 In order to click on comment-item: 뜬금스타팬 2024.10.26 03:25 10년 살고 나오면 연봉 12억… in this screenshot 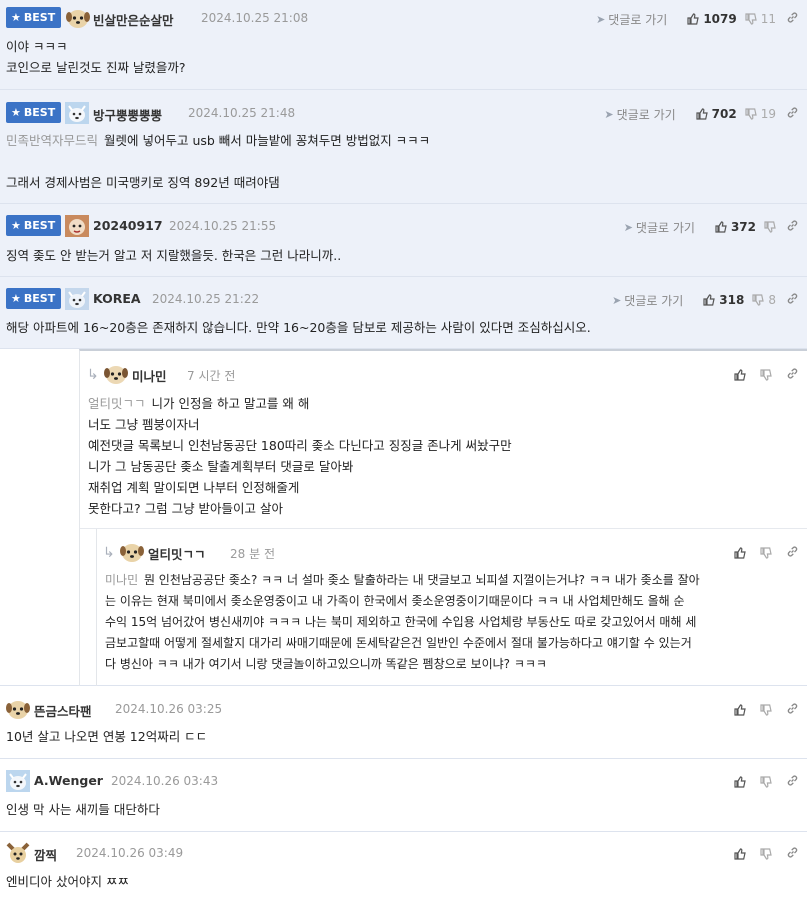, I will do `click(403, 722)`.